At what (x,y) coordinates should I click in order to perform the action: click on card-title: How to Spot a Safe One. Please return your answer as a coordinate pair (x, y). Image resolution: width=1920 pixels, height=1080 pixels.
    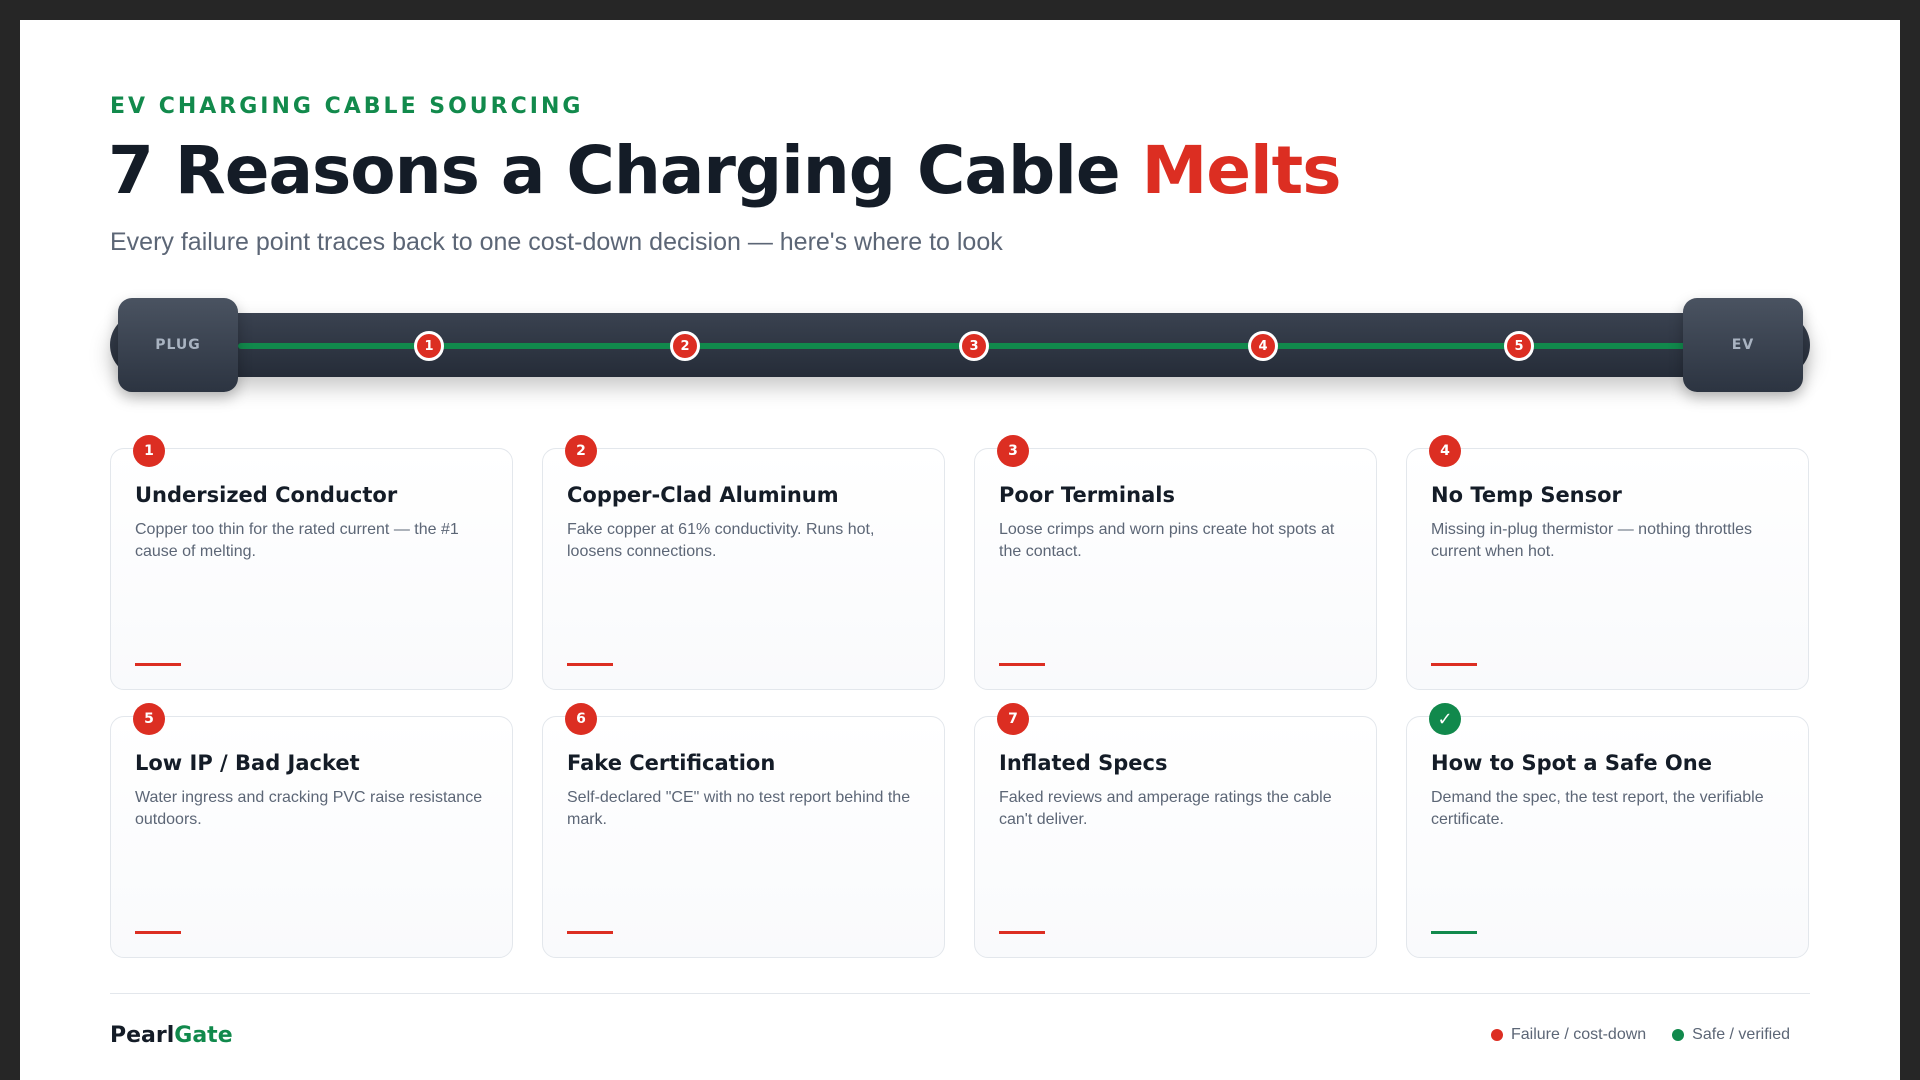
    Looking at the image, I should click on (1571, 763).